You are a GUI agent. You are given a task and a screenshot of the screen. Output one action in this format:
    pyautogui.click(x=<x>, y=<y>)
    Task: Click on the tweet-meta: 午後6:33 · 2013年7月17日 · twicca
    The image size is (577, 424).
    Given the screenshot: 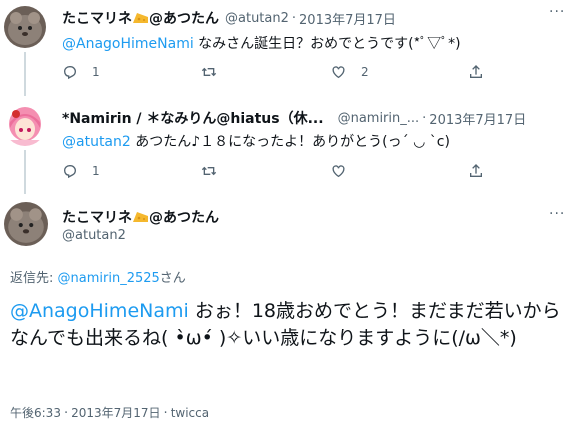 What is the action you would take?
    pyautogui.click(x=110, y=413)
    